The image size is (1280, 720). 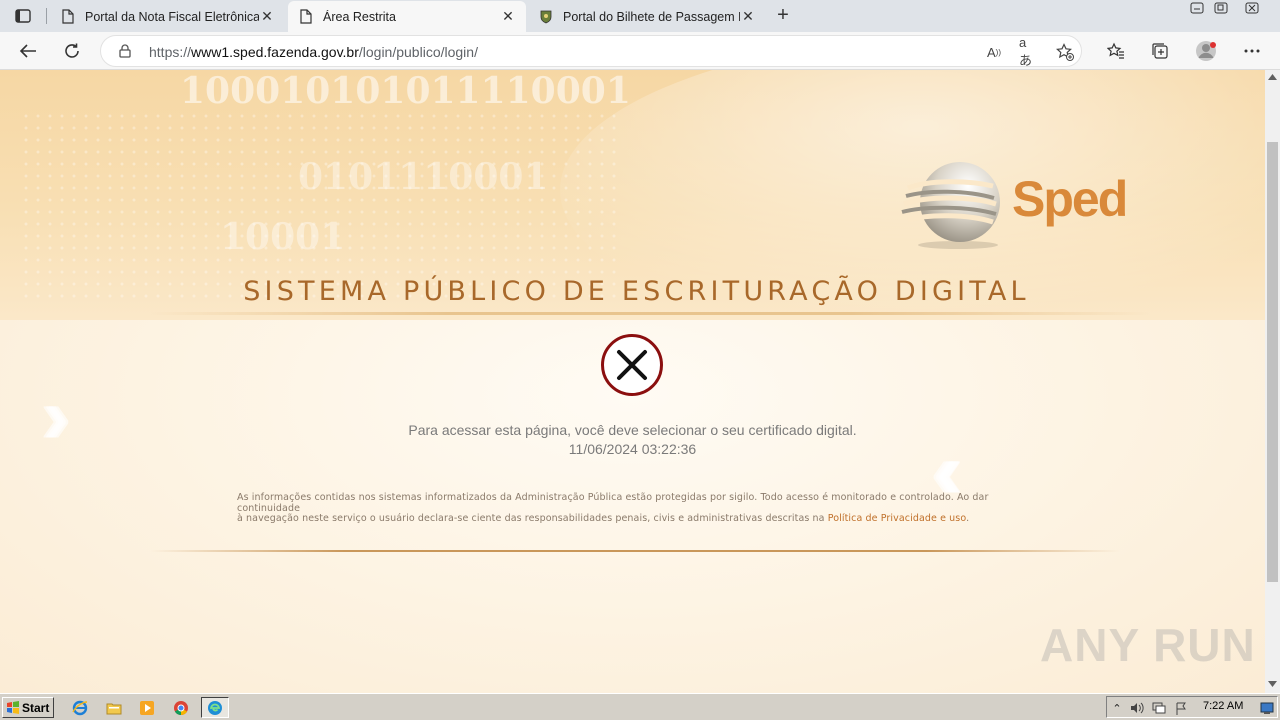 I want to click on tab-area-restrita: Área Restrita ✕, so click(x=407, y=16).